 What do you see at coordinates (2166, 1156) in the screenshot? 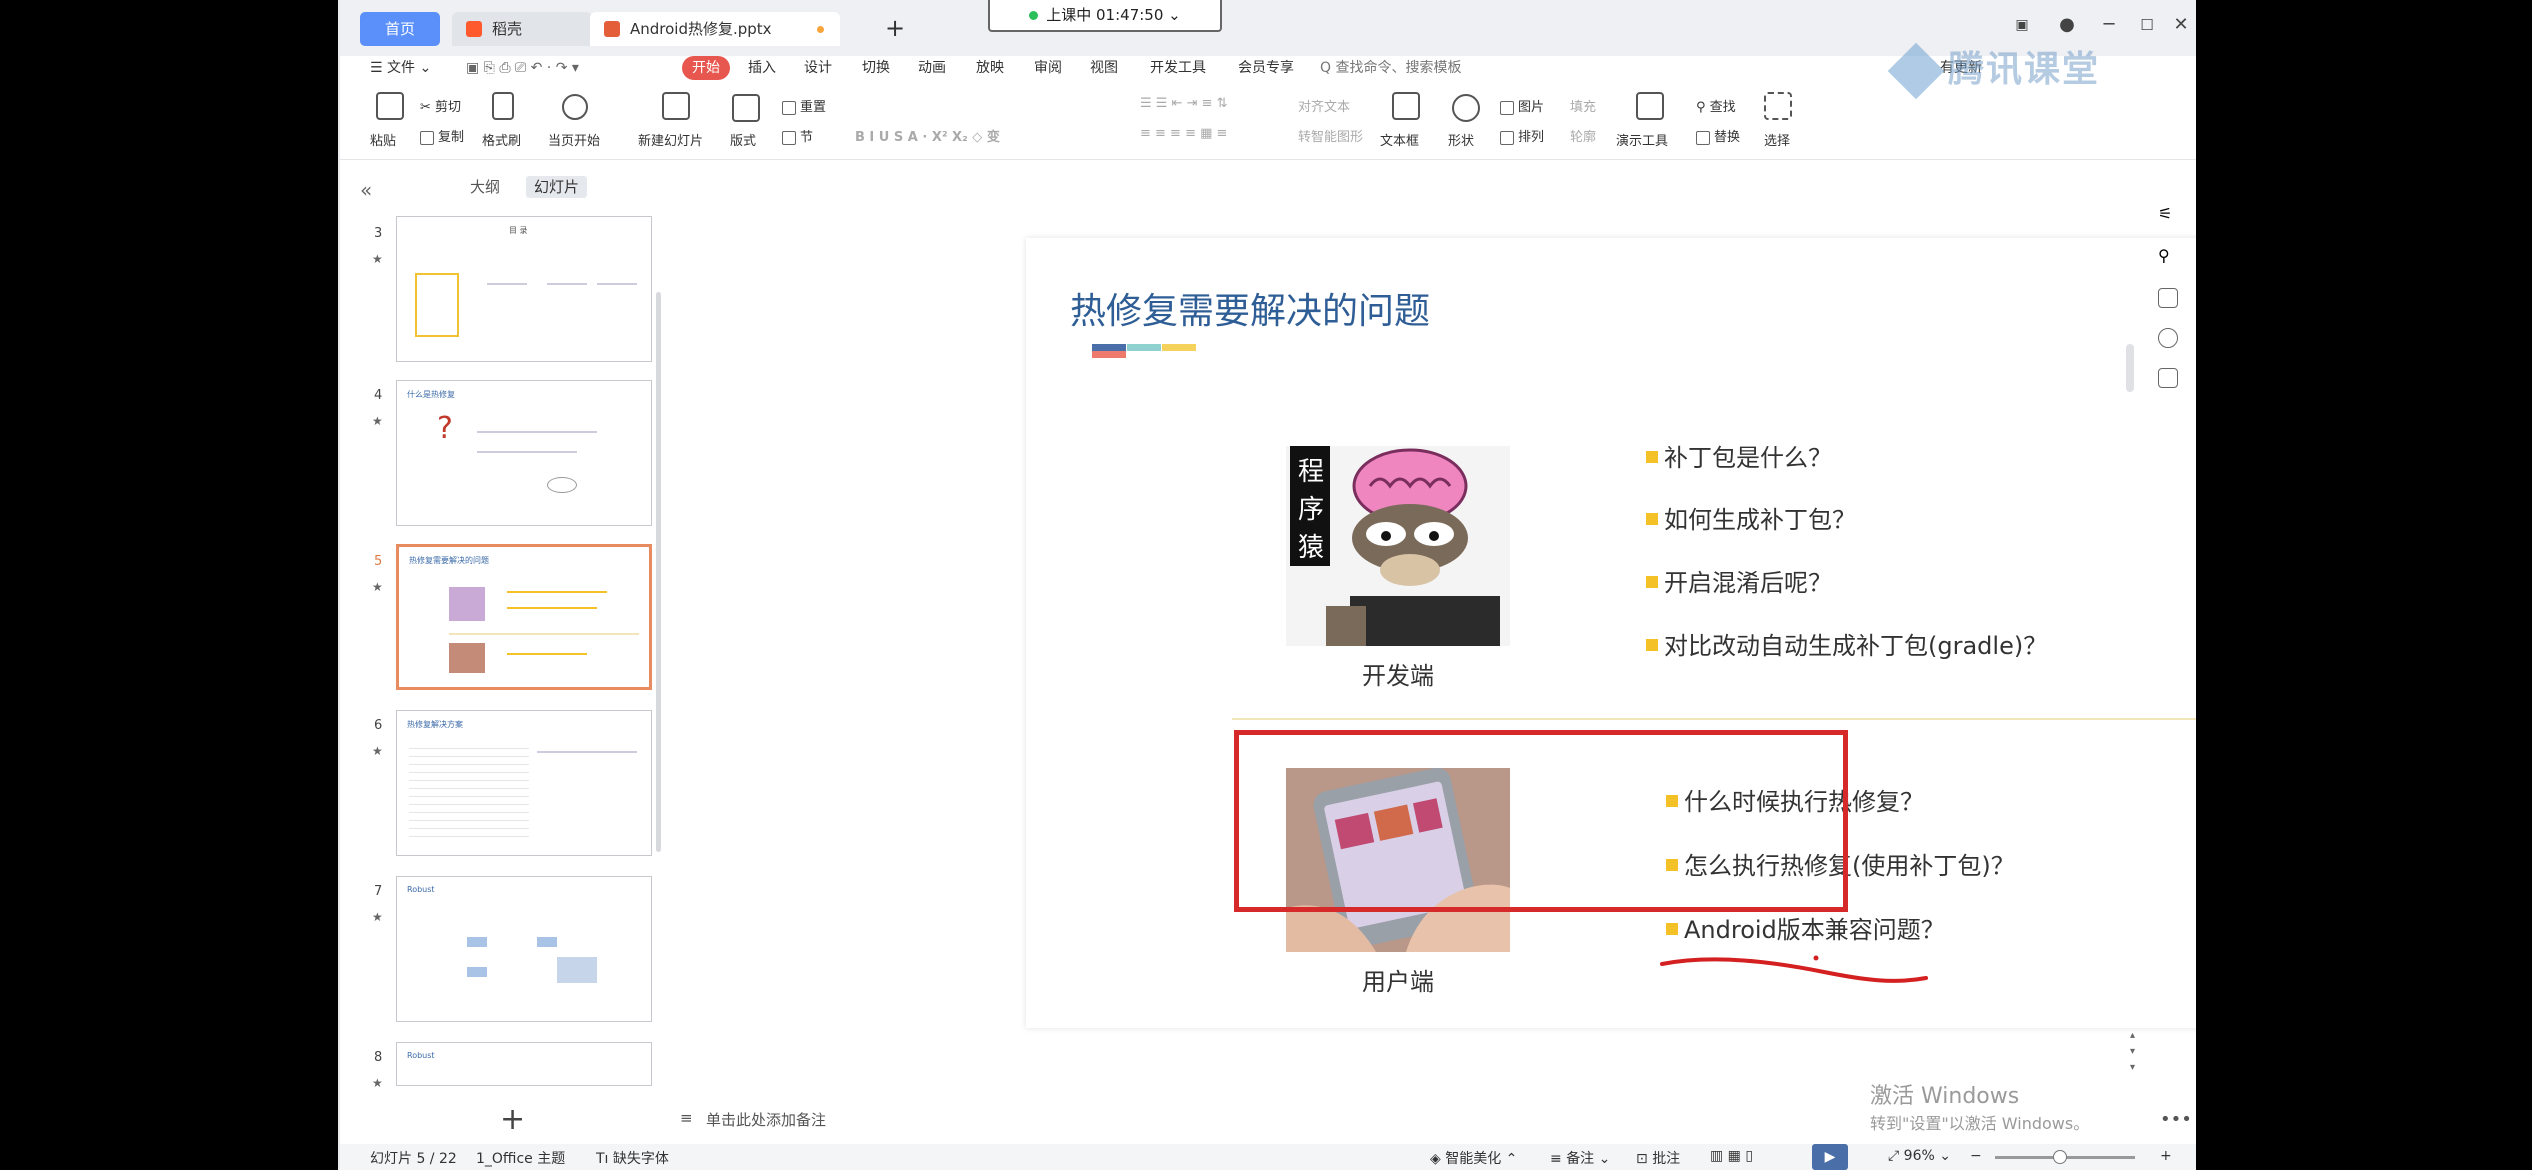
I see `zoom-in-button: +` at bounding box center [2166, 1156].